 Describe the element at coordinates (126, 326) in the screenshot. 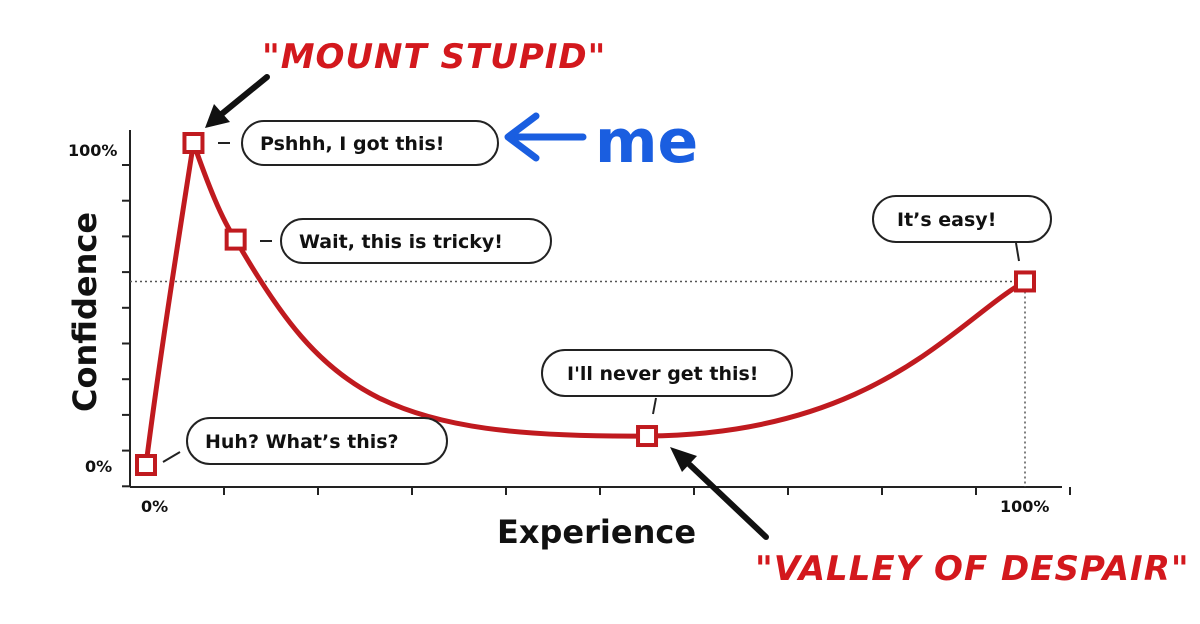

I see `y-axis-ticks` at that location.